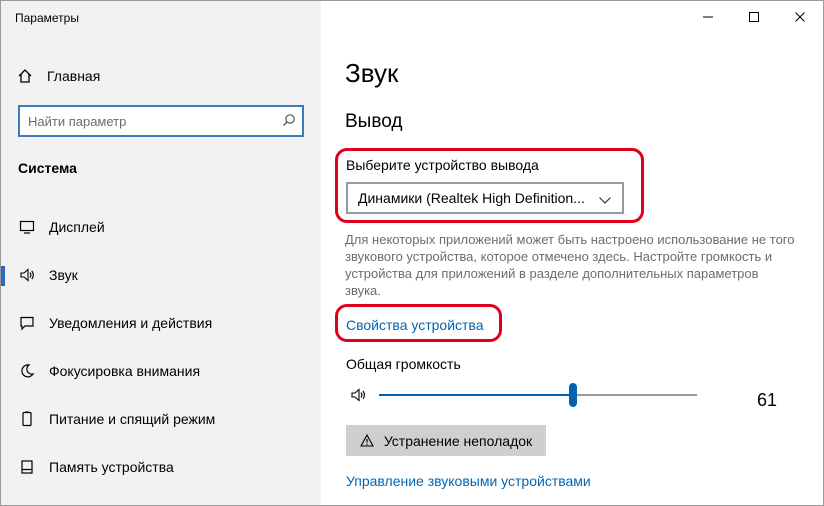 The image size is (824, 506). I want to click on sidebar-item-label: Фокусировка внимания, so click(125, 371).